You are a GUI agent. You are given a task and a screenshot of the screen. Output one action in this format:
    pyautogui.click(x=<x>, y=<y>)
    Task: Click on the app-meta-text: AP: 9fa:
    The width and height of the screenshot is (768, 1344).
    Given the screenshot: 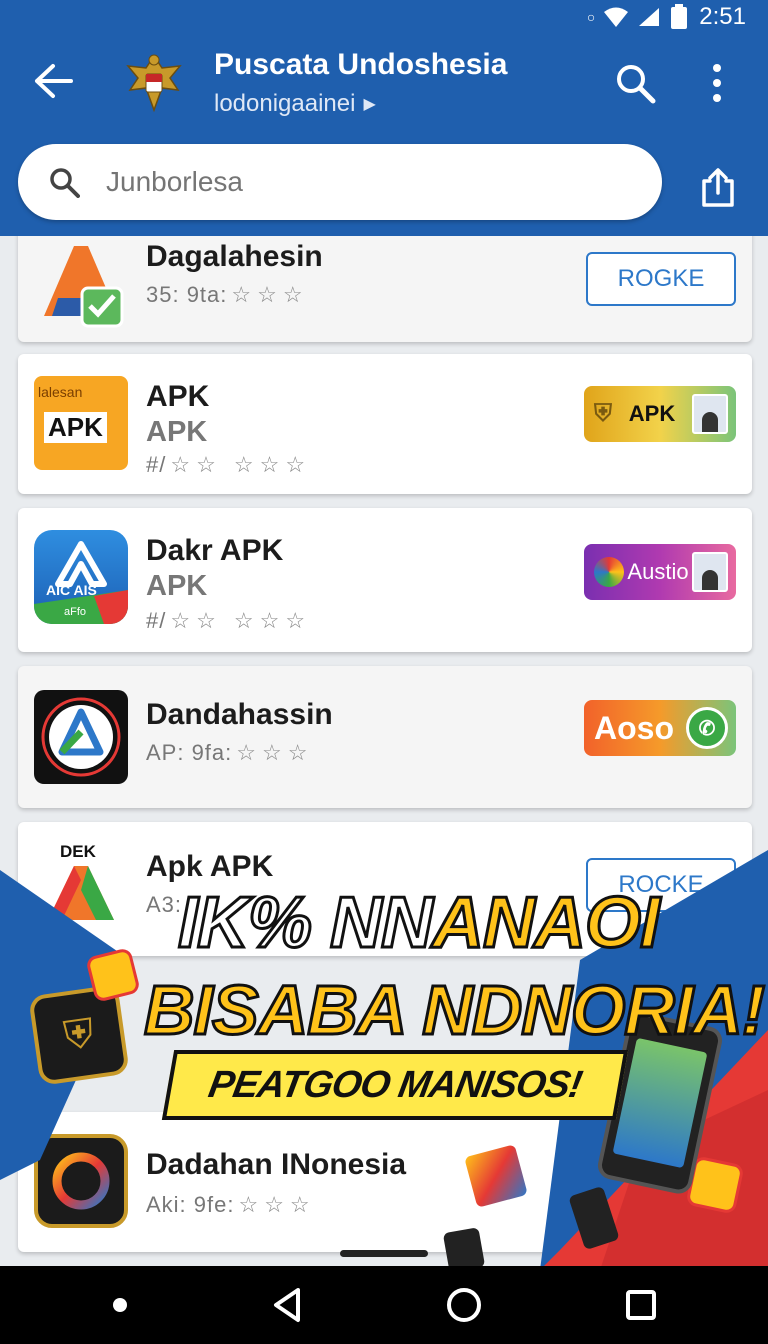 What is the action you would take?
    pyautogui.click(x=189, y=752)
    